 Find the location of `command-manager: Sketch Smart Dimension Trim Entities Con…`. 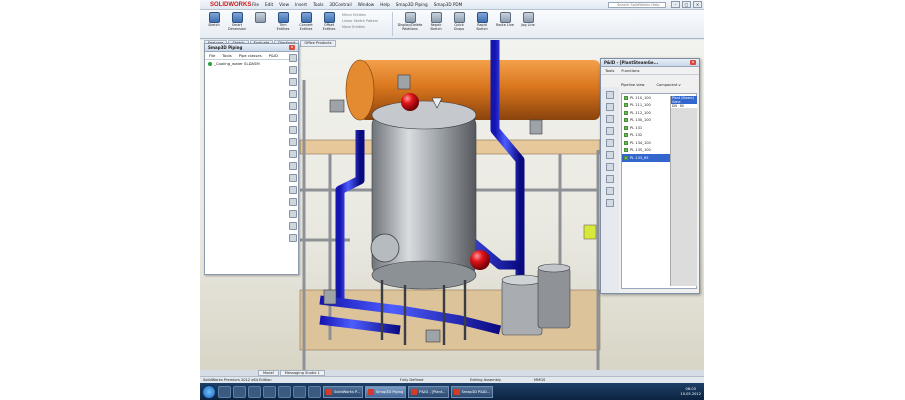

command-manager: Sketch Smart Dimension Trim Entities Con… is located at coordinates (452, 24).